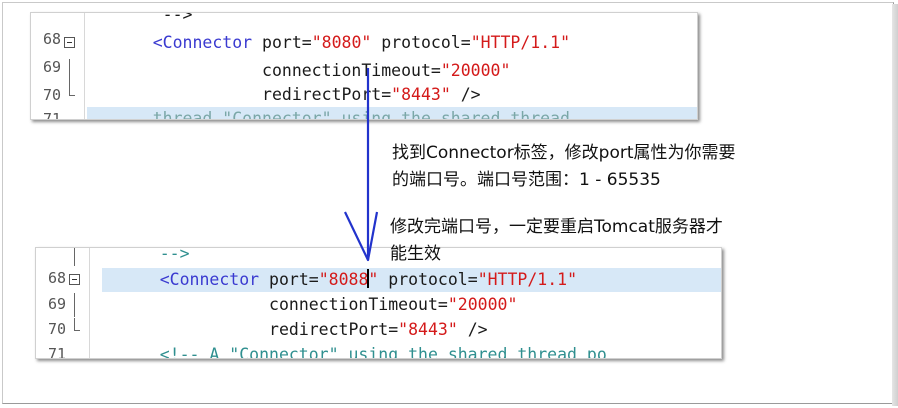 The width and height of the screenshot is (898, 408). What do you see at coordinates (556, 241) in the screenshot?
I see `note-restart-tomcat: 修改完端口号，一定要重启Tomcat服务器才 能生效` at bounding box center [556, 241].